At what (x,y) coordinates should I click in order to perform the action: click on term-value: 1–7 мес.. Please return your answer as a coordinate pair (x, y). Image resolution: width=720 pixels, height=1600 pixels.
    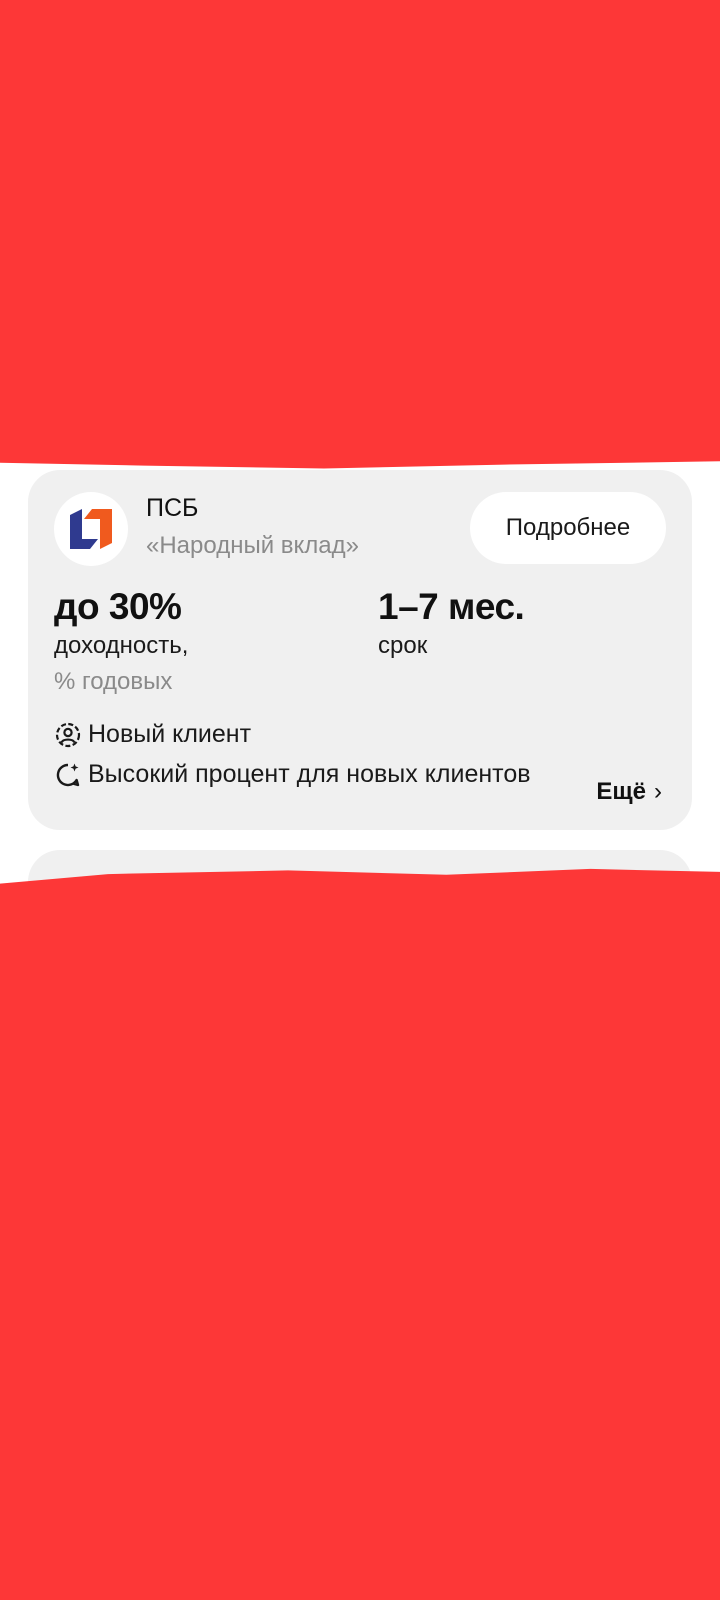
    Looking at the image, I should click on (451, 606).